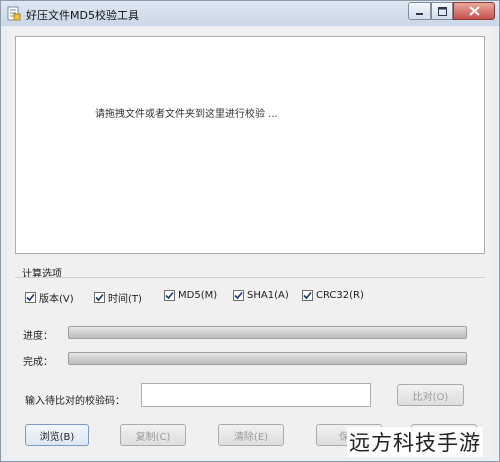 The image size is (500, 462). What do you see at coordinates (267, 358) in the screenshot?
I see `complete-bar` at bounding box center [267, 358].